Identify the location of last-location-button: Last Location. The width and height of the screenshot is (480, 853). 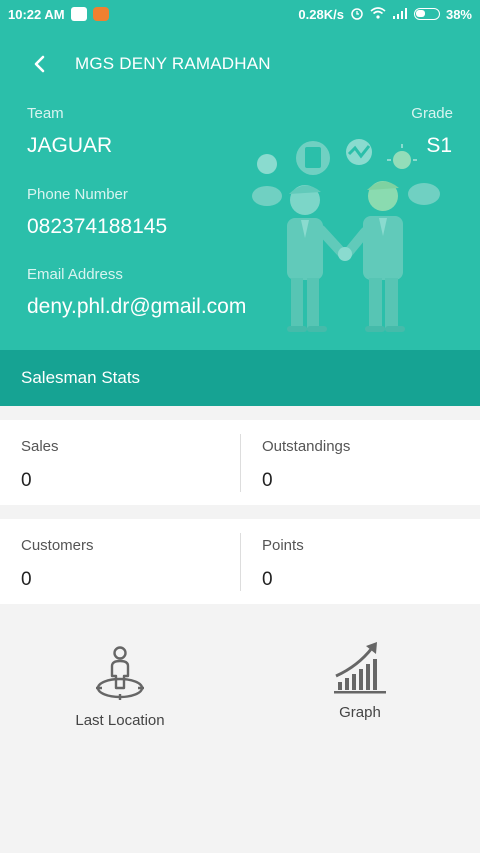
(120, 686).